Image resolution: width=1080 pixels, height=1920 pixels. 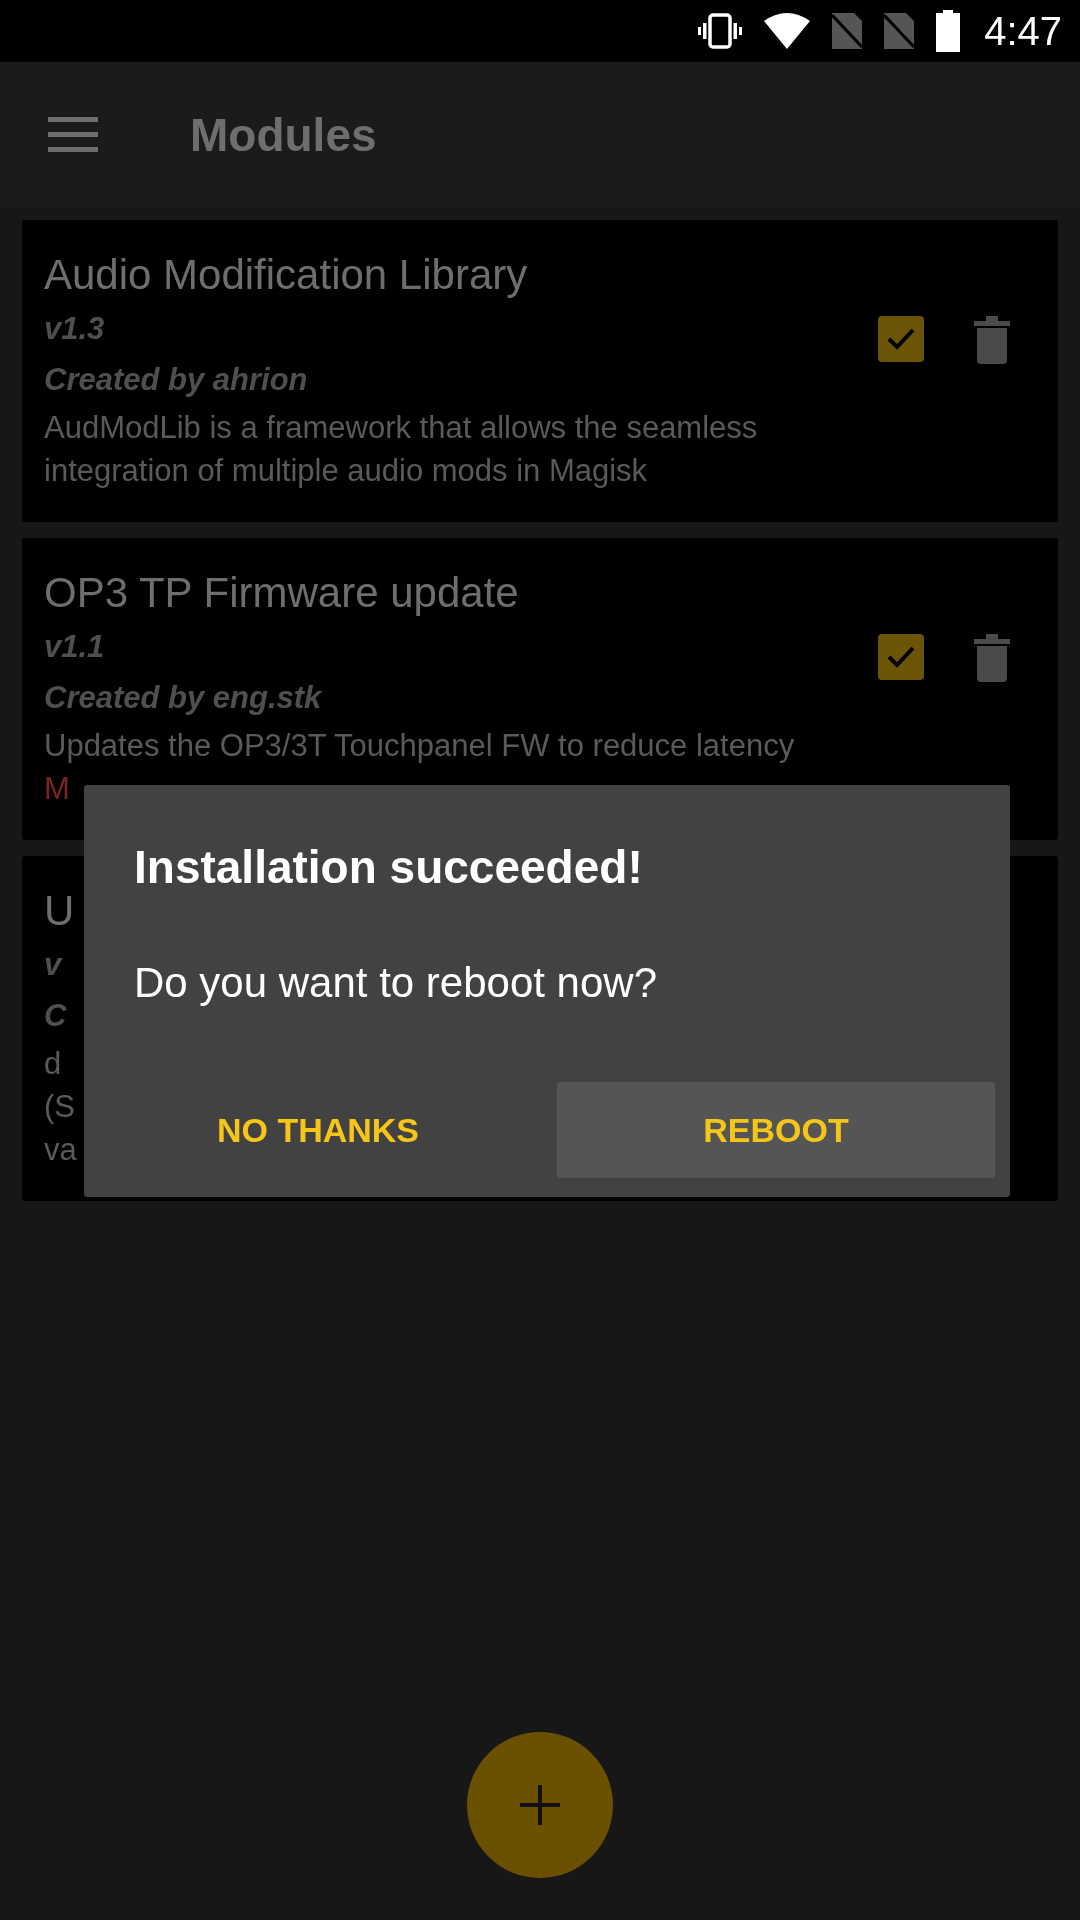 What do you see at coordinates (389, 867) in the screenshot?
I see `dialog-title: Installation succeeded!` at bounding box center [389, 867].